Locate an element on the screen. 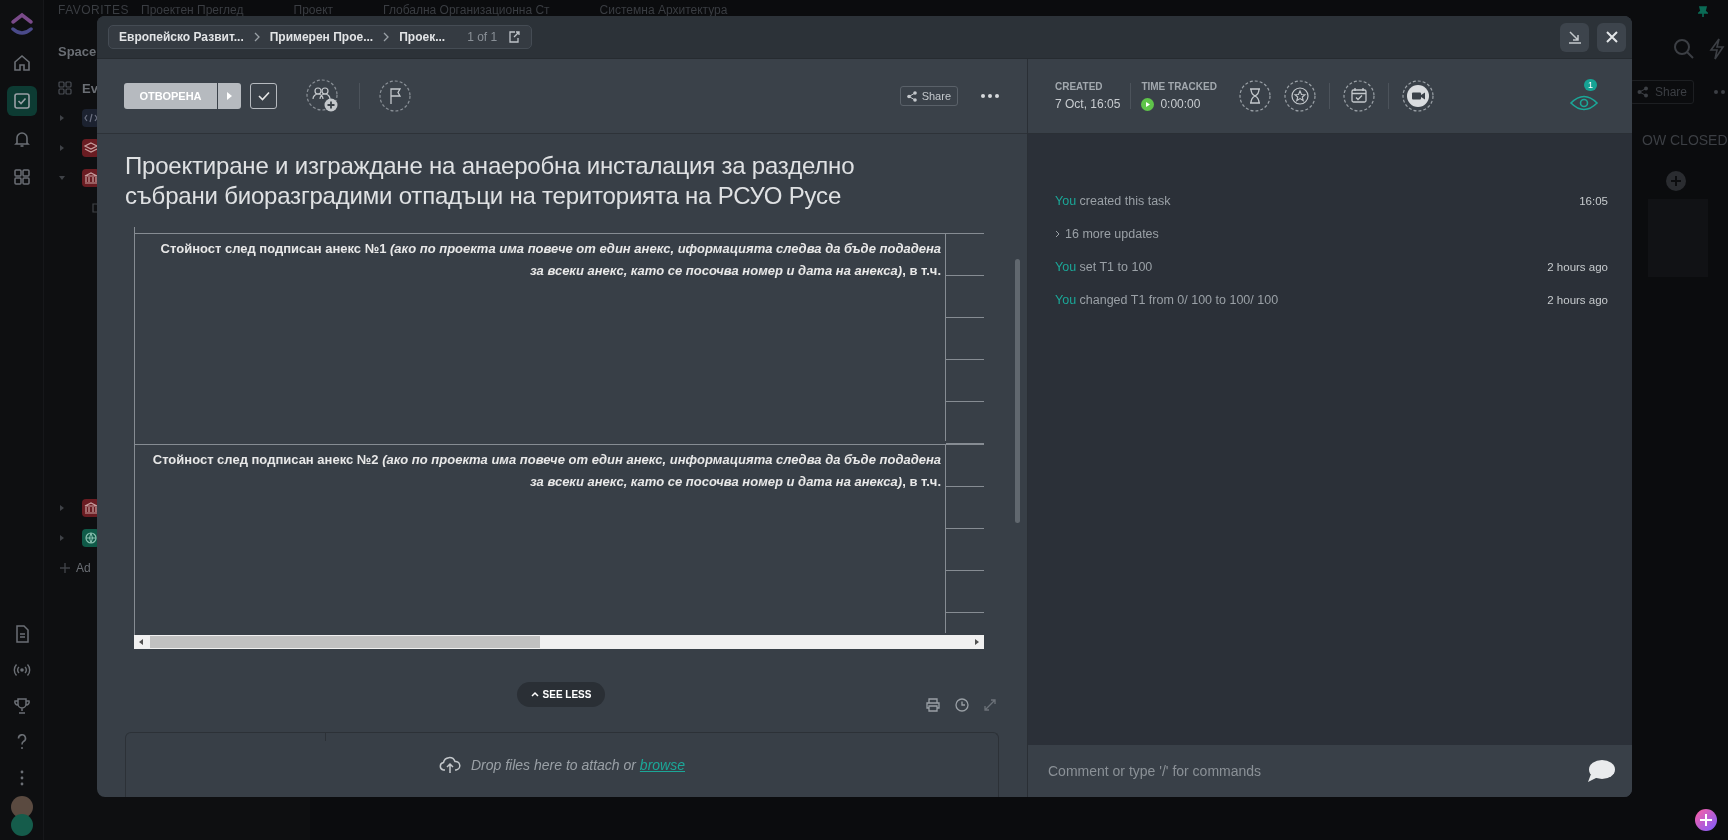 The height and width of the screenshot is (840, 1728). status-button: ОТВОРЕНА is located at coordinates (170, 96).